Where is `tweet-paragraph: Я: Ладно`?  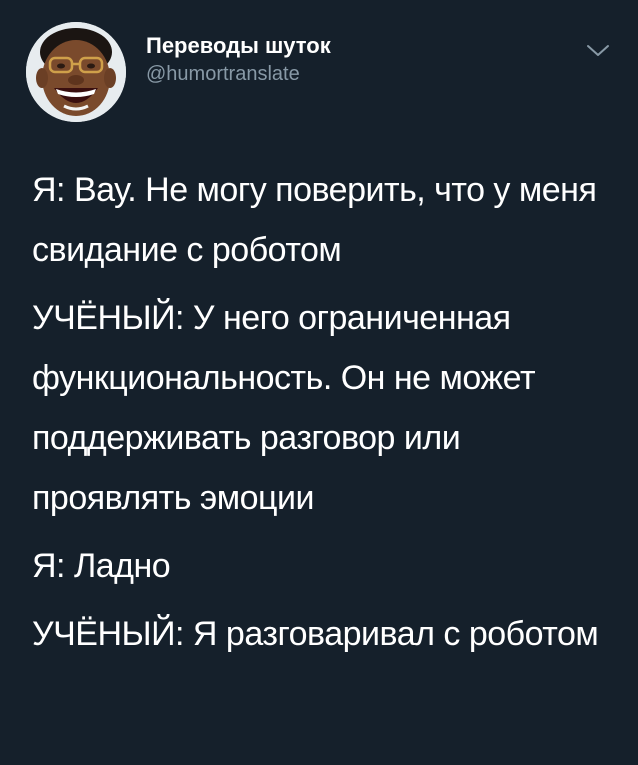
tweet-paragraph: Я: Ладно is located at coordinates (101, 566).